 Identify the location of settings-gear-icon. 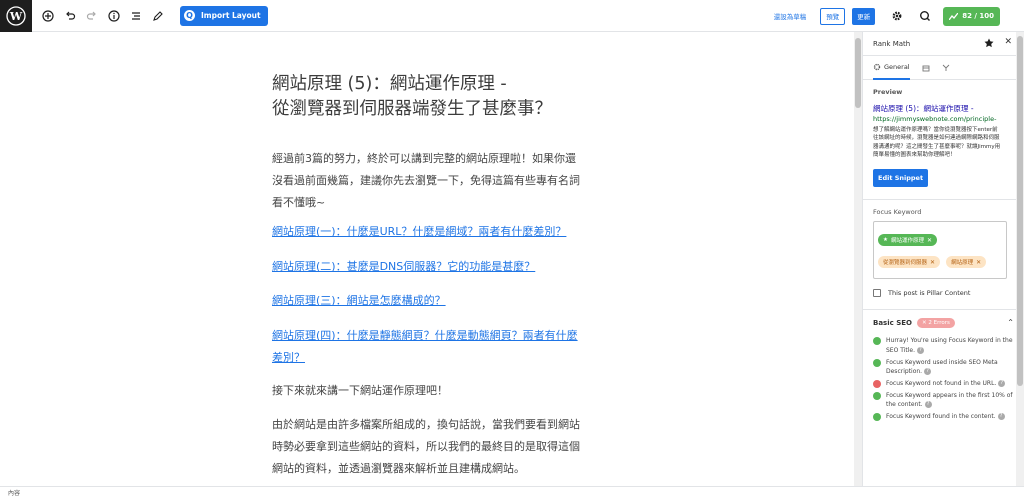
(897, 16).